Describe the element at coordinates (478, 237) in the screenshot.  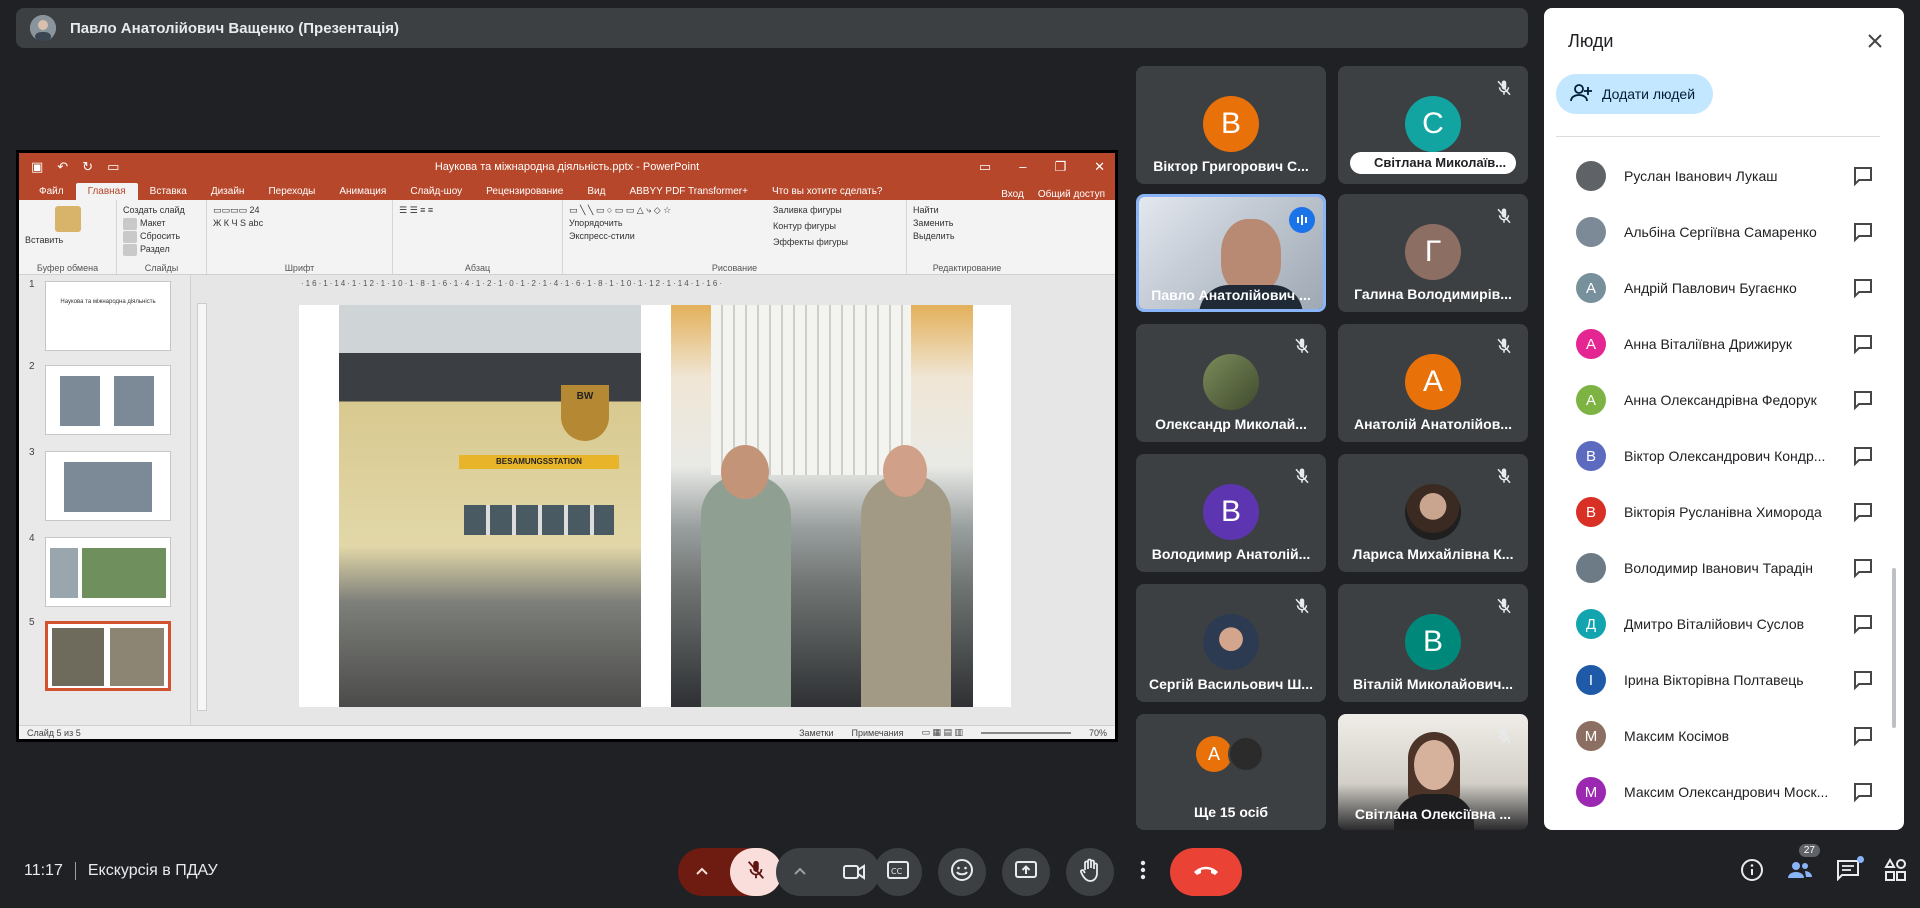
I see `paragraph-group: ☰ ☰ ≡ ≡ Абзац` at that location.